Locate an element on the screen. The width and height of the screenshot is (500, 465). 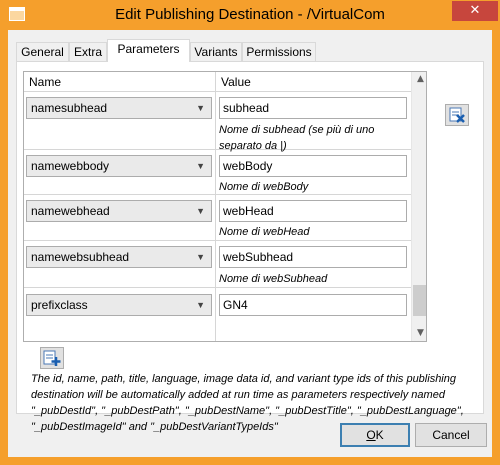
tab-variants: Variants is located at coordinates (216, 52).